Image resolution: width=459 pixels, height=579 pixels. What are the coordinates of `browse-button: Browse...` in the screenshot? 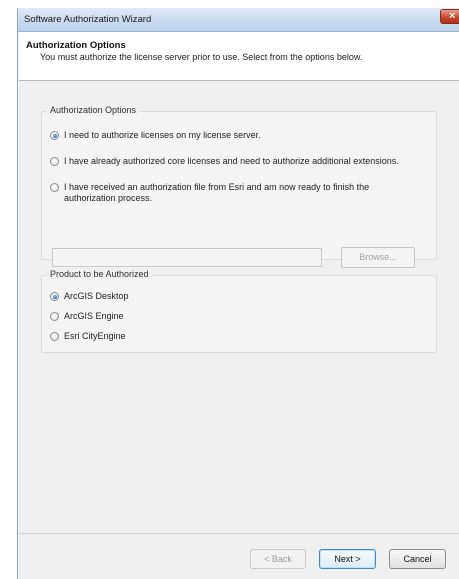 It's located at (378, 257).